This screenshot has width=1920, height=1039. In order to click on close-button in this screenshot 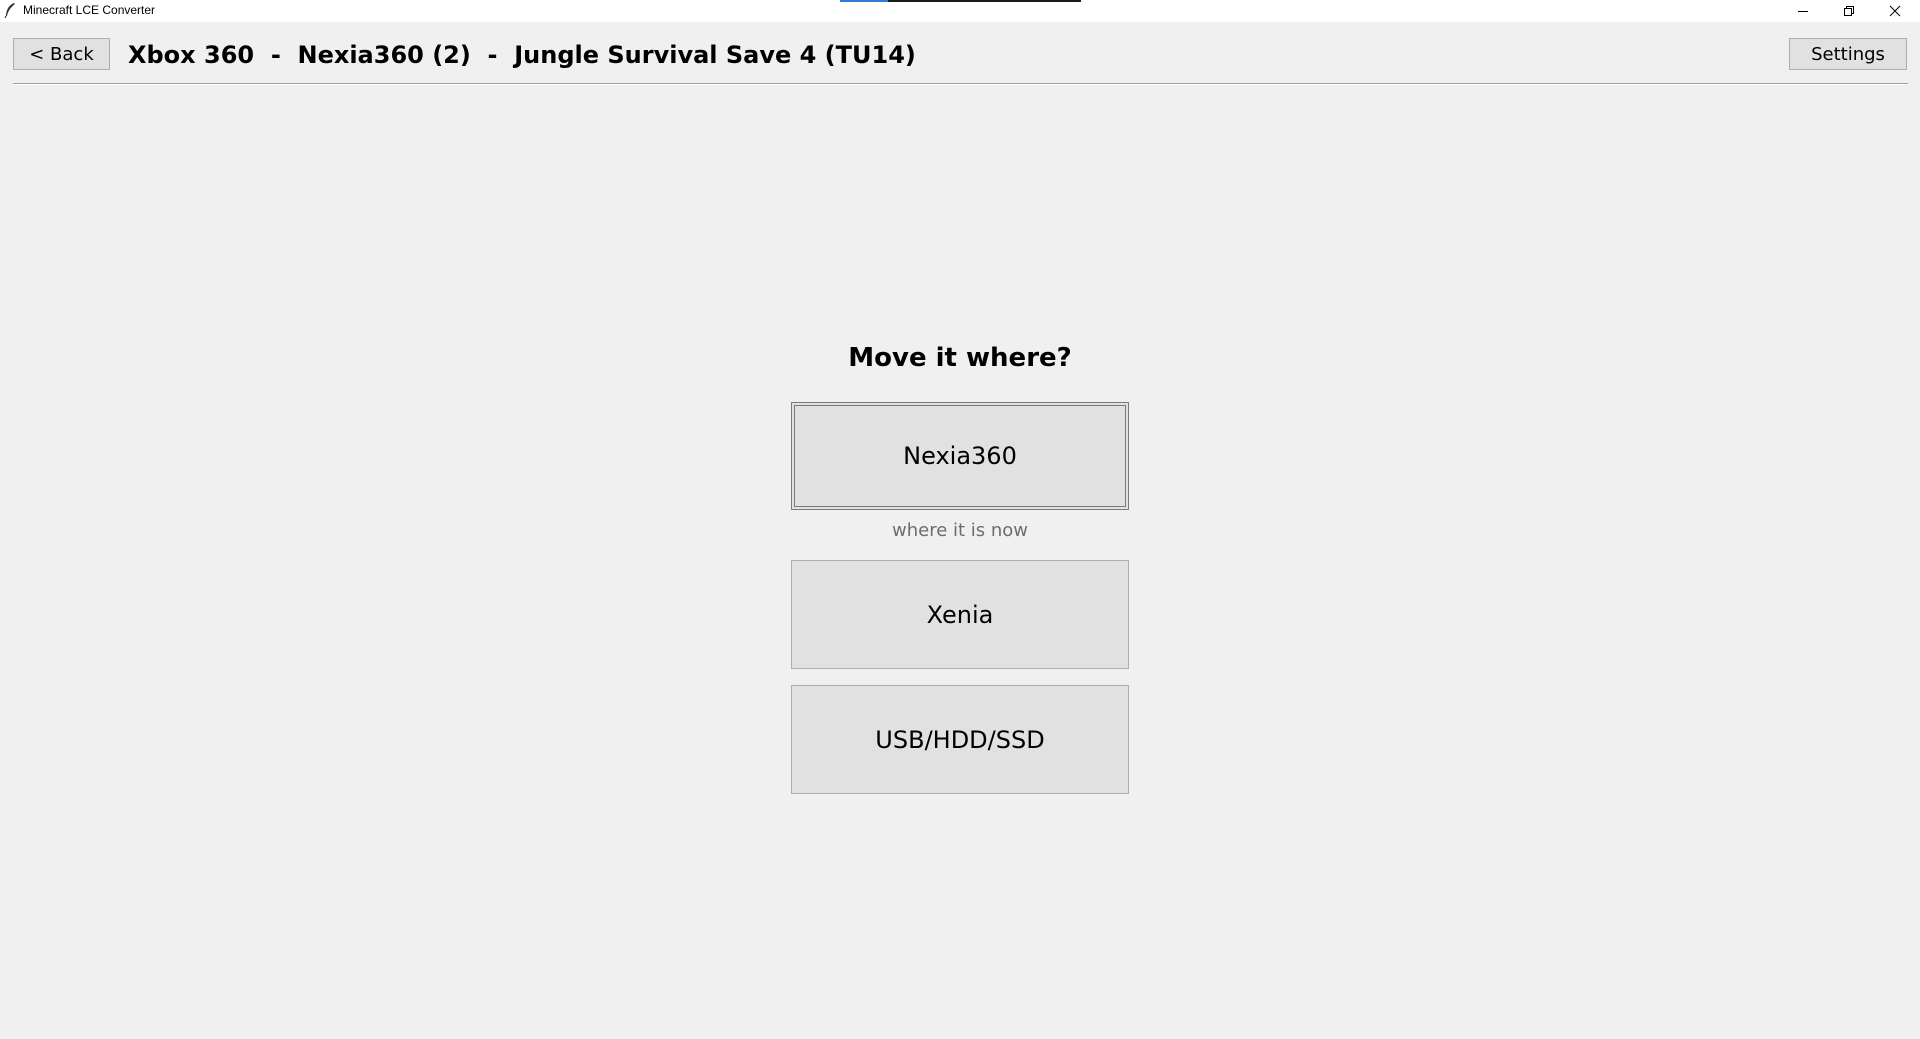, I will do `click(1895, 11)`.